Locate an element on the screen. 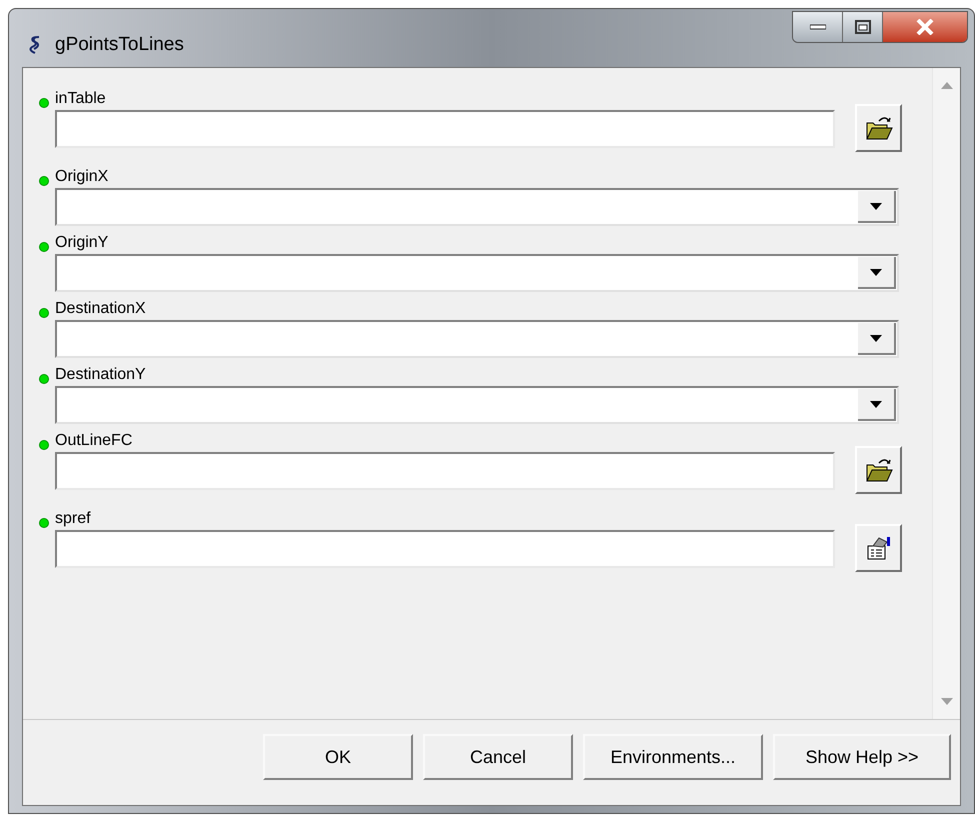  parameter-label: spref is located at coordinates (73, 519).